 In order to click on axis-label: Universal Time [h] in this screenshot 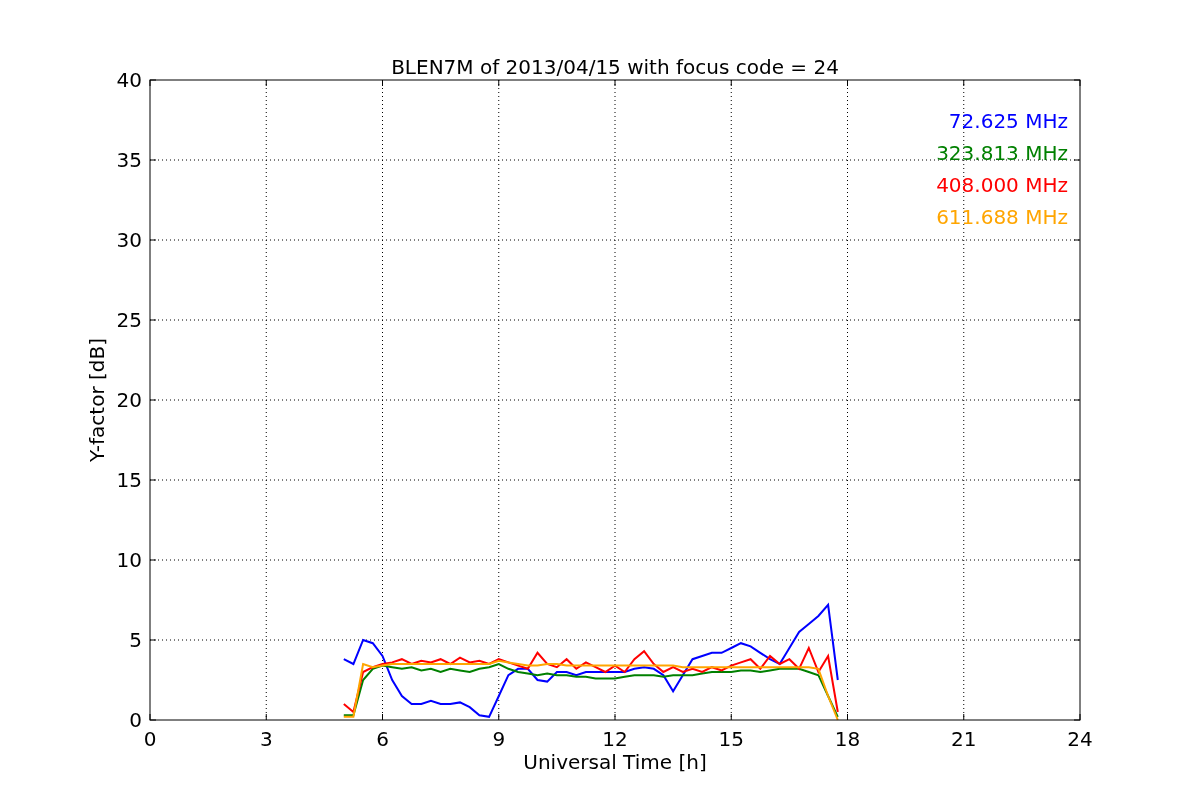, I will do `click(615, 762)`.